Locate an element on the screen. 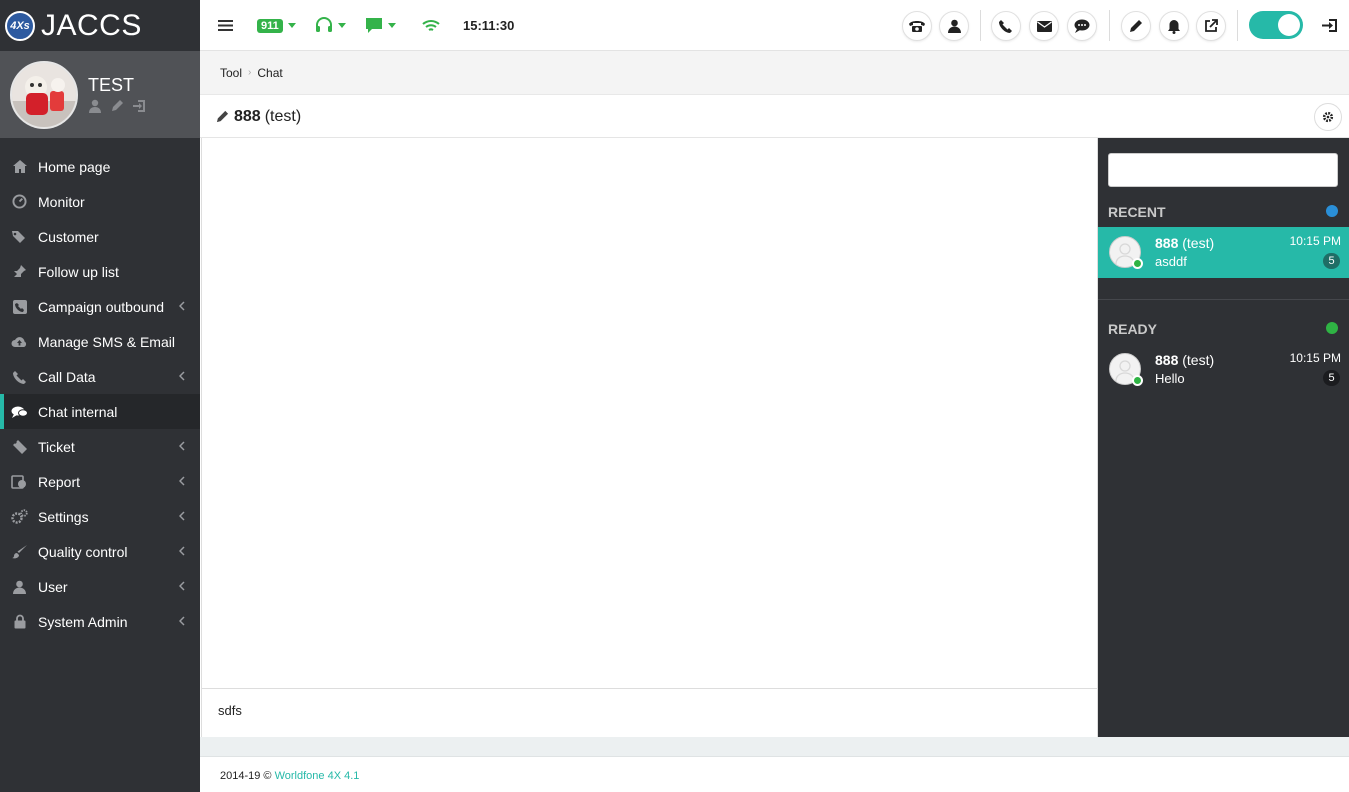 This screenshot has height=792, width=1349. sidebar-item-quality-control: Quality control is located at coordinates (100, 551).